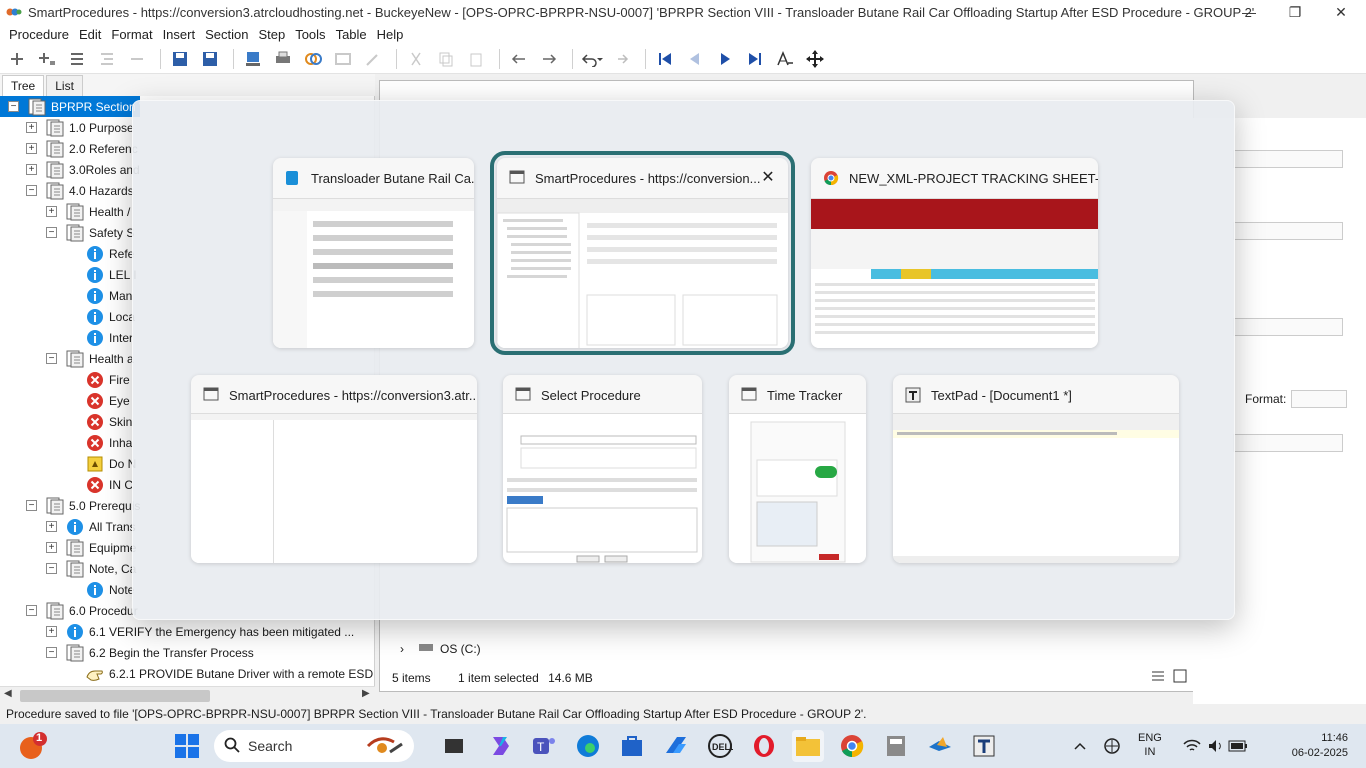  I want to click on chevron-up-icon, so click(1080, 746).